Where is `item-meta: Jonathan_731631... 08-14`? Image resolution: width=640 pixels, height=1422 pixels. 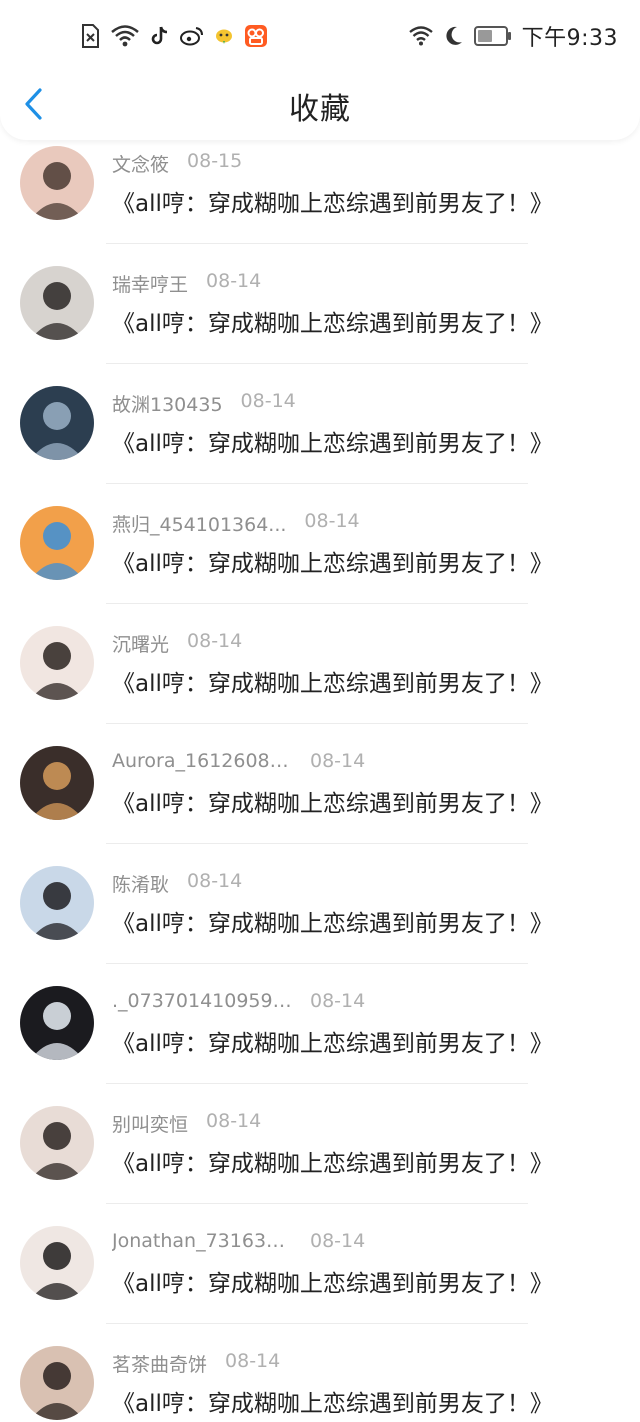 item-meta: Jonathan_731631... 08-14 is located at coordinates (238, 1245).